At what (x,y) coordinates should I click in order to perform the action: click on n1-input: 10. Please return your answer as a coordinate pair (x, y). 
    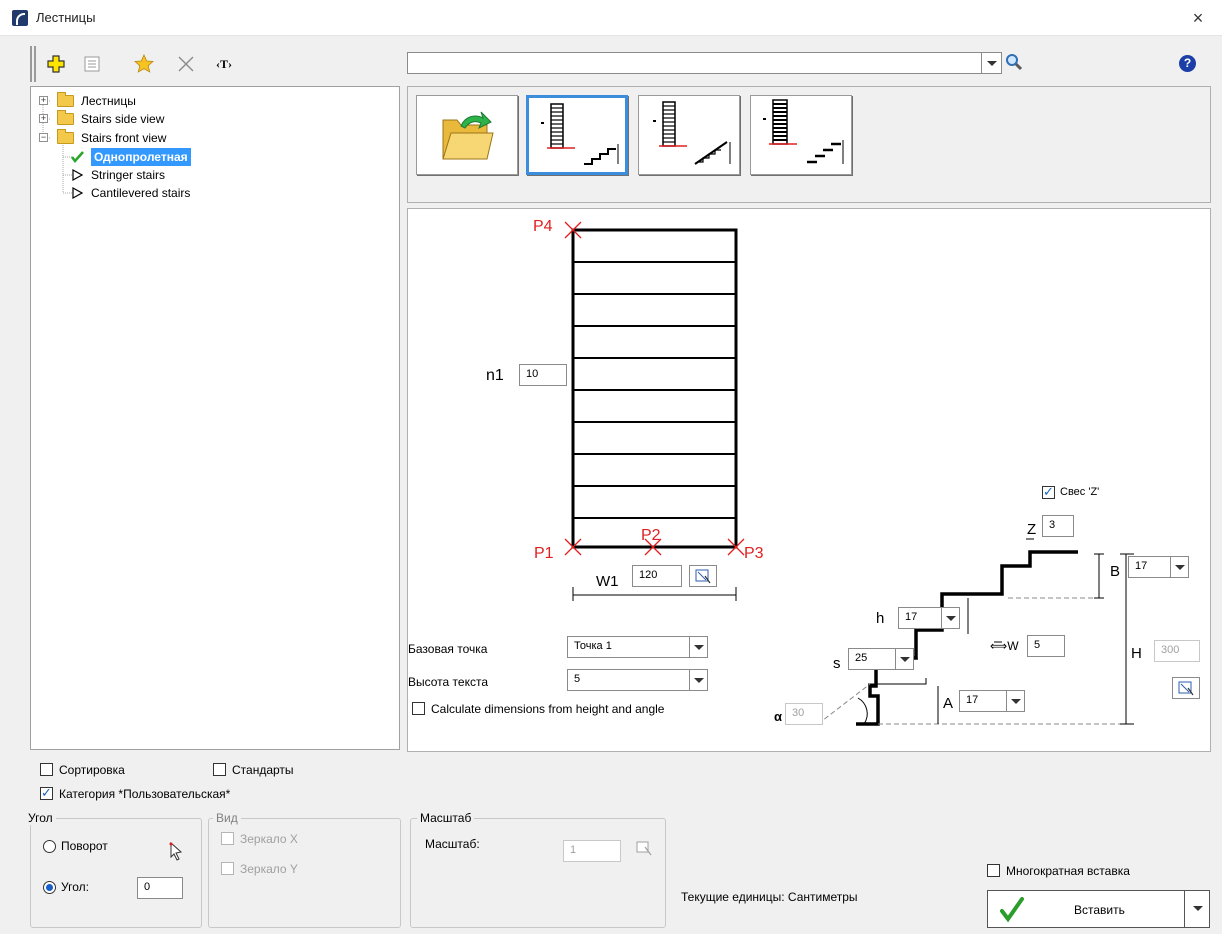
    Looking at the image, I should click on (543, 375).